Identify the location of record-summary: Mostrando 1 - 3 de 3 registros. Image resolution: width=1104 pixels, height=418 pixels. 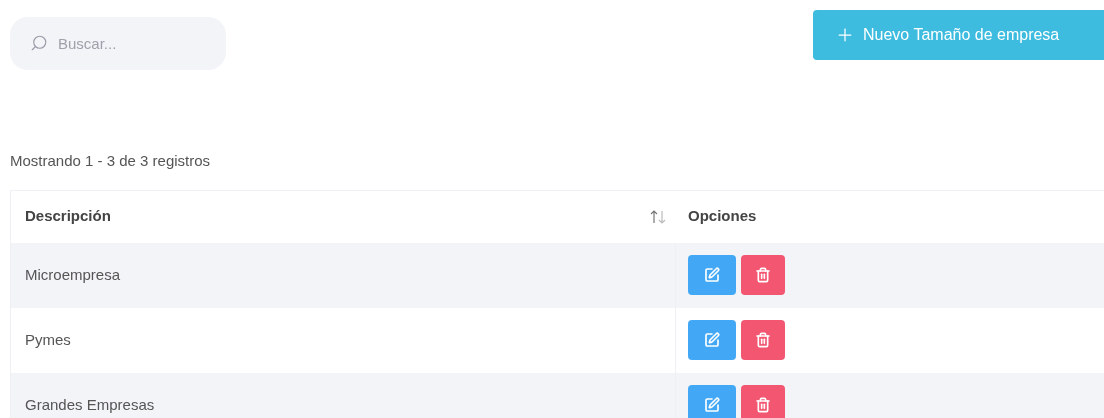
(110, 161).